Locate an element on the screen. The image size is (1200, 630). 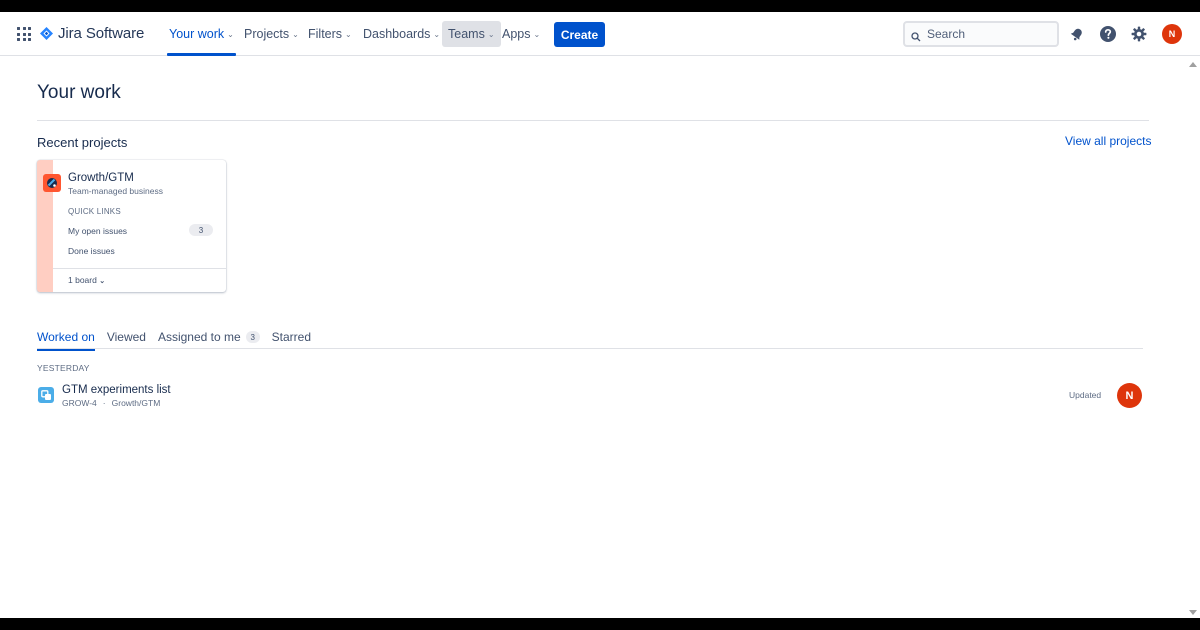
search-placeholder: Search is located at coordinates (946, 34).